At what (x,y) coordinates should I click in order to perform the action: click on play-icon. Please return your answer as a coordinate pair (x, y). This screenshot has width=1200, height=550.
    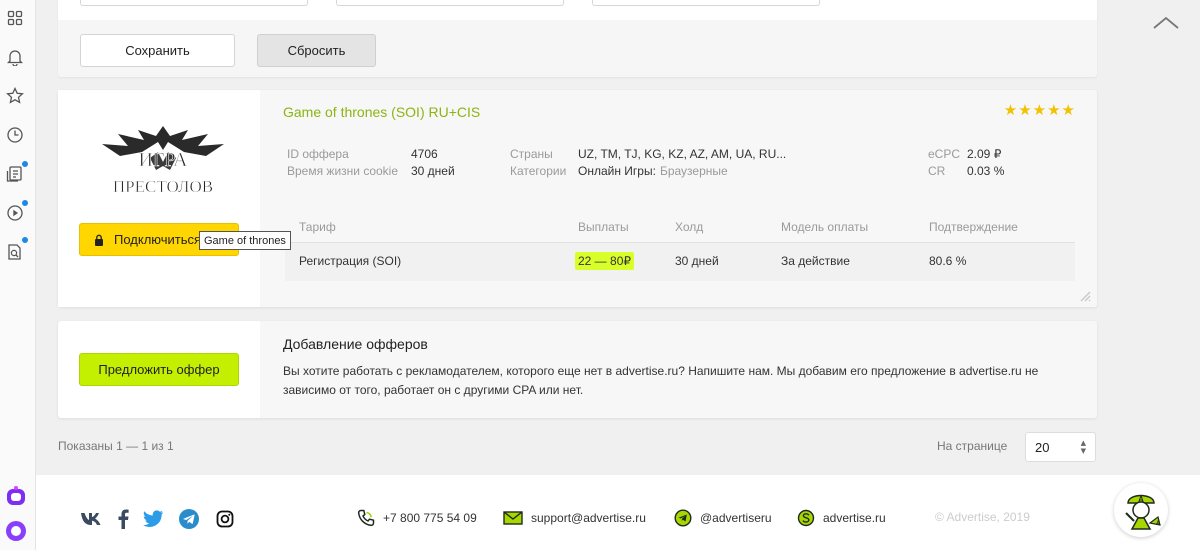
    Looking at the image, I should click on (15, 213).